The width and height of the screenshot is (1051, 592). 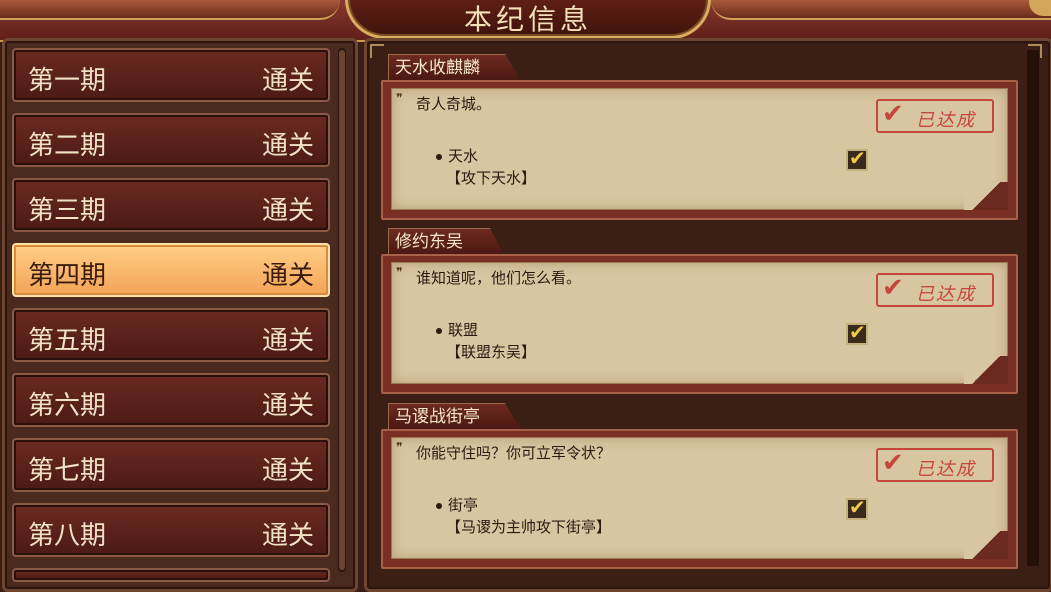 I want to click on mission-paper: ❞ 你能守住吗？你可立军令状？ ✔ 已达成 街亭 【马谡为主帅攻下街亭】 ✔, so click(x=699, y=498).